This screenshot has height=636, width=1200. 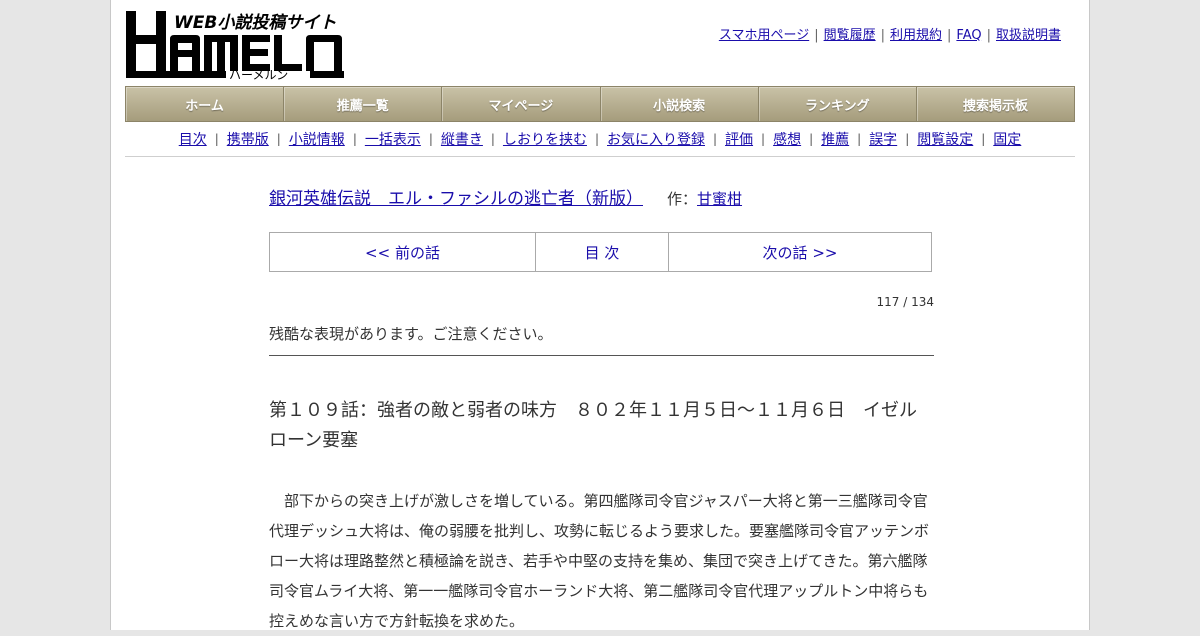 I want to click on subnav-show-all: 一括表示, so click(x=393, y=139).